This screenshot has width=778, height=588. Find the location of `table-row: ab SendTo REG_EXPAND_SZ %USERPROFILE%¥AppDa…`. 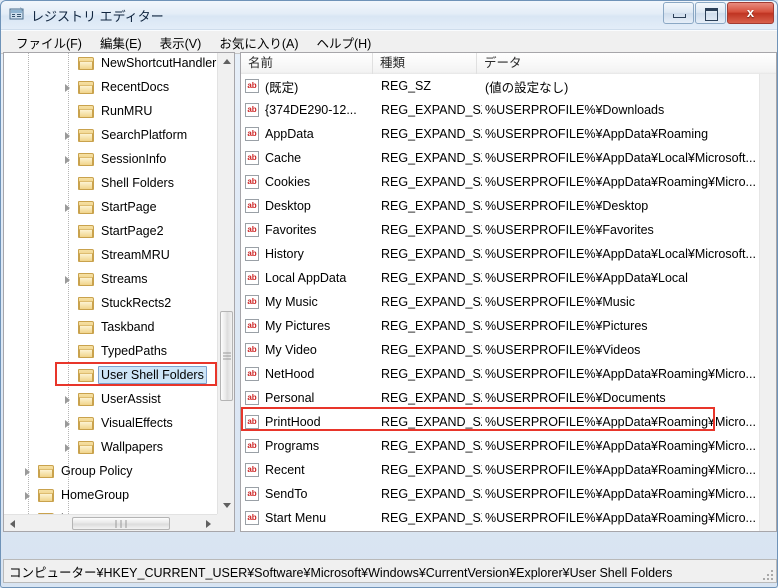

table-row: ab SendTo REG_EXPAND_SZ %USERPROFILE%¥AppDa… is located at coordinates (500, 494).